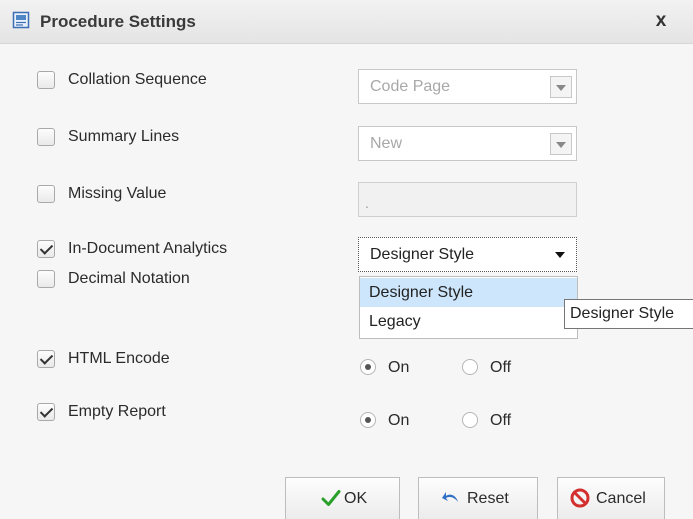 The image size is (693, 519). What do you see at coordinates (488, 498) in the screenshot?
I see `reset-label: Reset` at bounding box center [488, 498].